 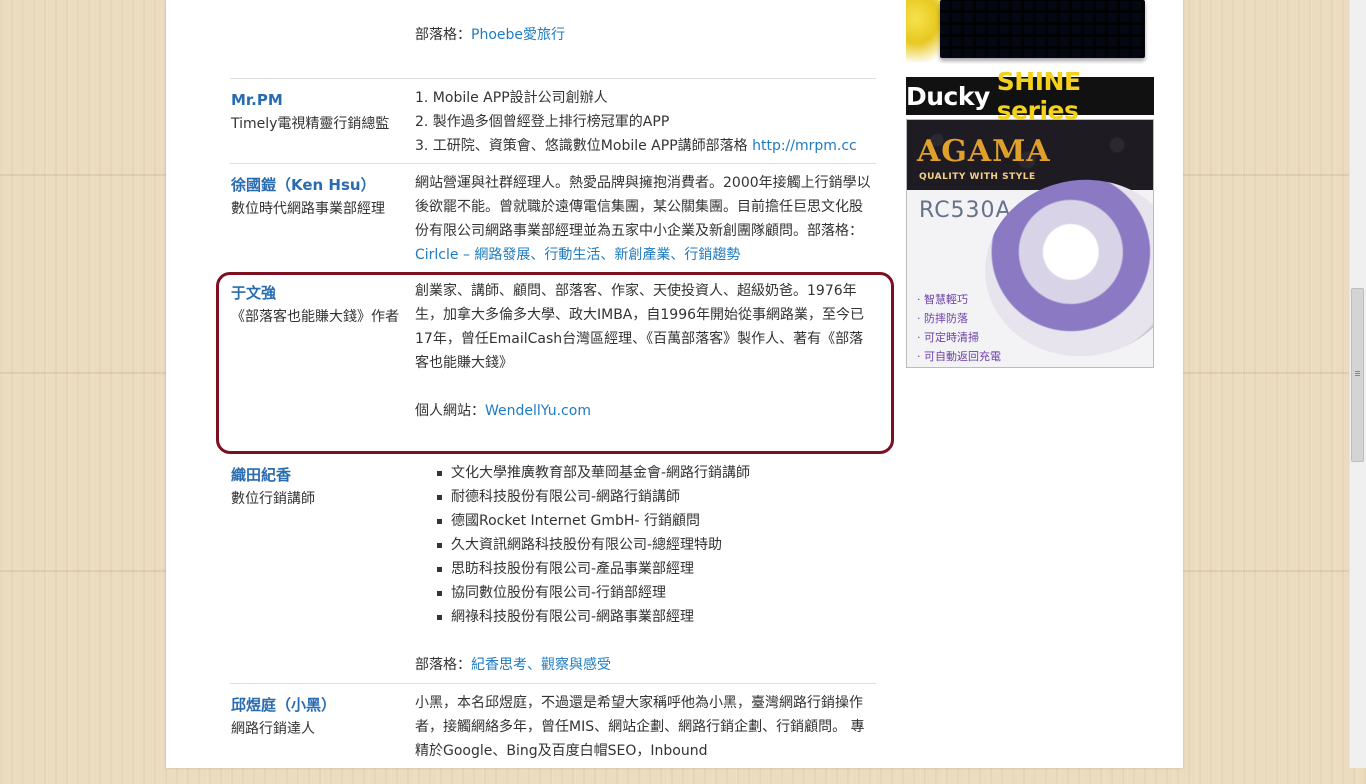 What do you see at coordinates (1357, 371) in the screenshot?
I see `grip-icon` at bounding box center [1357, 371].